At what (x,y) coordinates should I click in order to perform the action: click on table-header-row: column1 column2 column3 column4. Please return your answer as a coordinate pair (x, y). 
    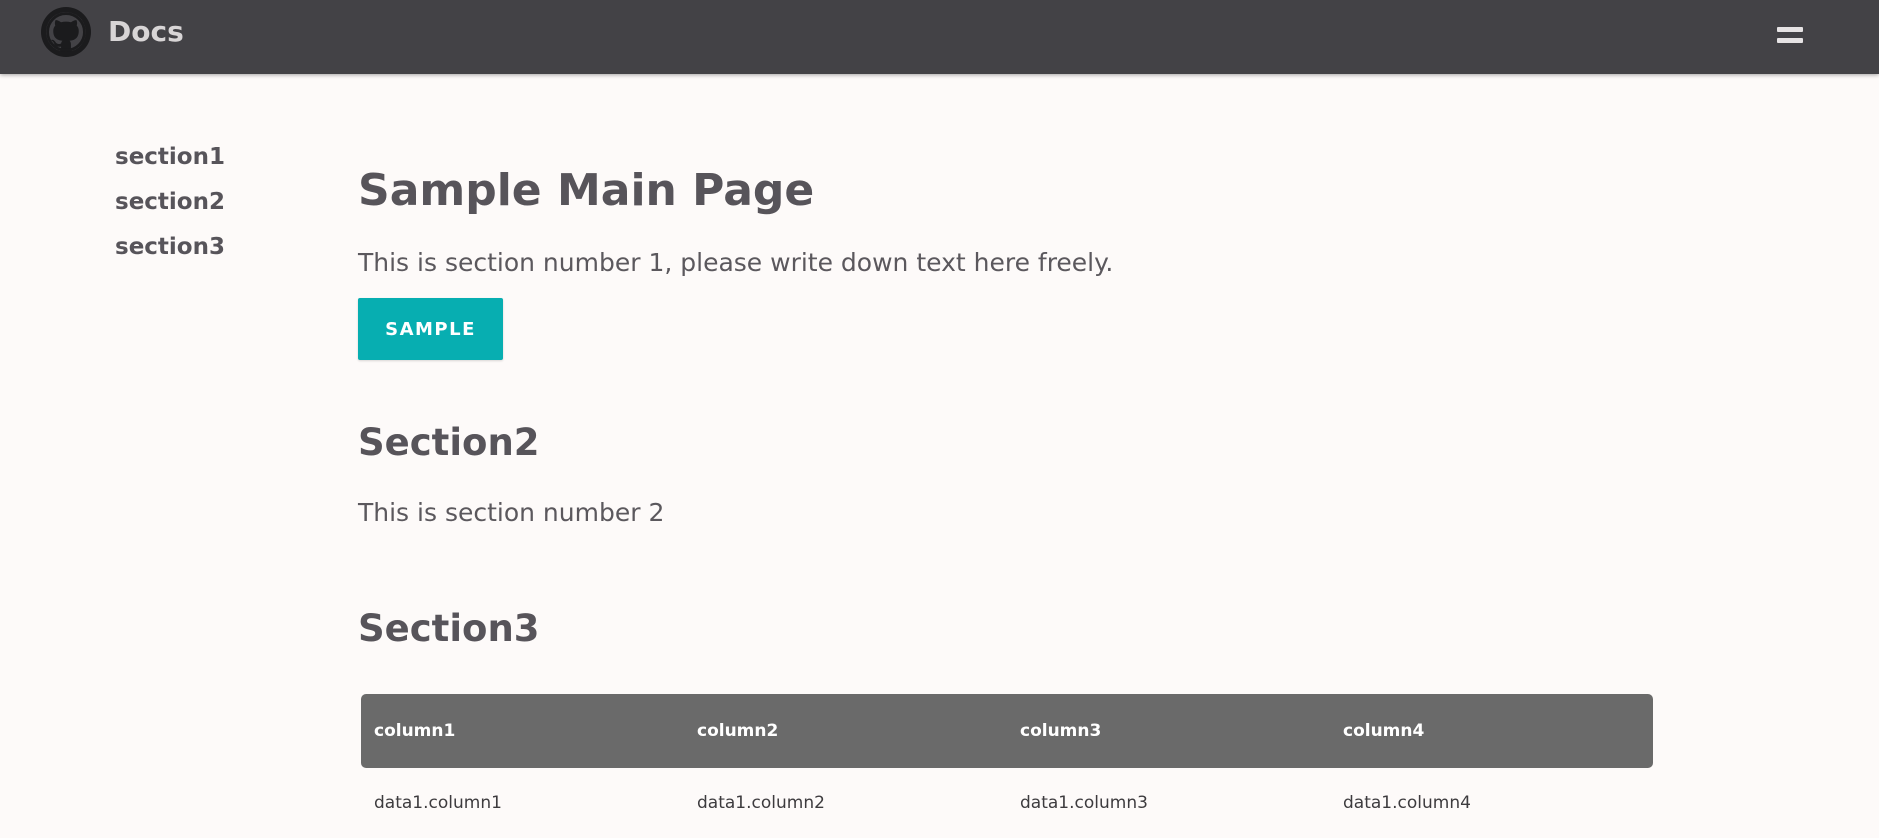
    Looking at the image, I should click on (1007, 731).